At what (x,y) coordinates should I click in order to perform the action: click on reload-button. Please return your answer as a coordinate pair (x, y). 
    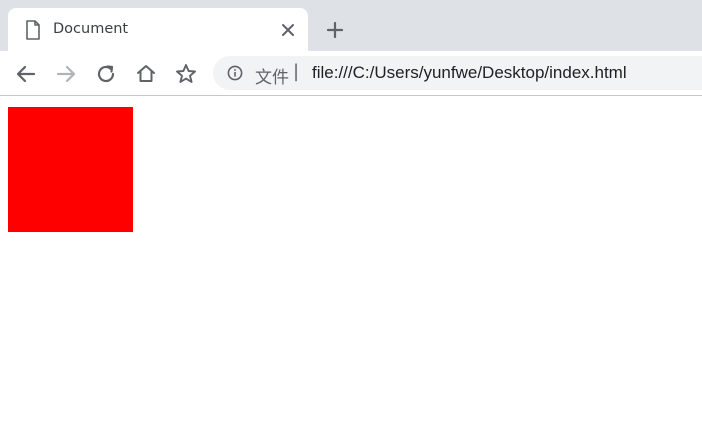
    Looking at the image, I should click on (106, 74).